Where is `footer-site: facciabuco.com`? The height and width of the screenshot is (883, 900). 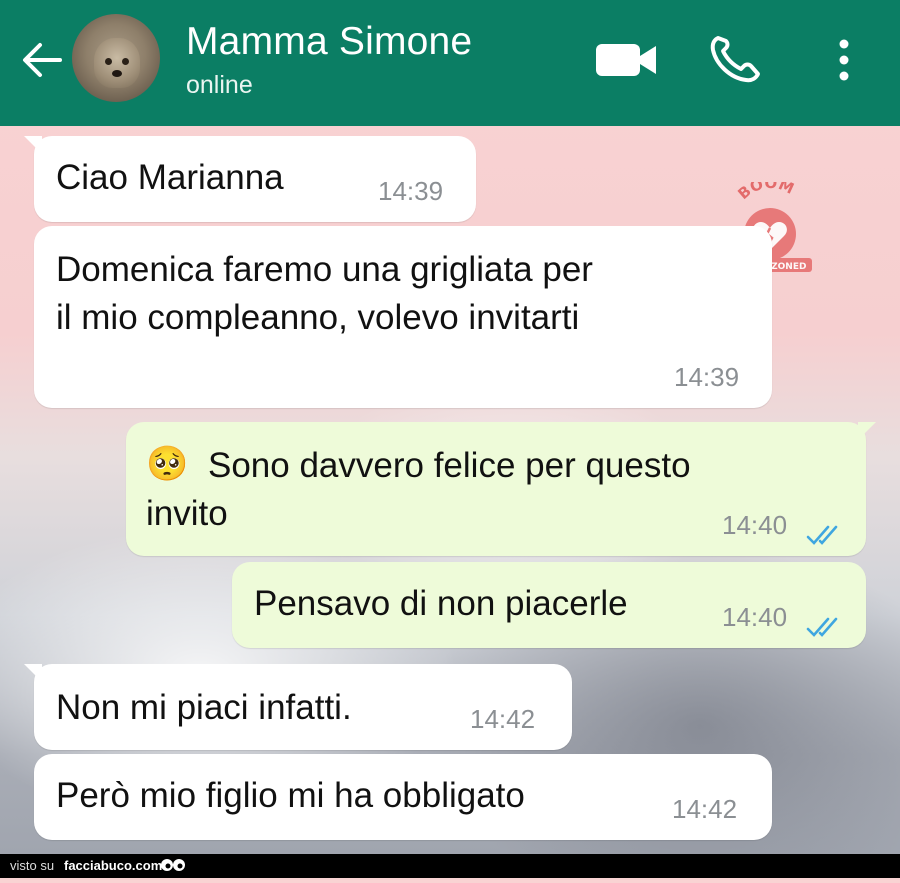 footer-site: facciabuco.com is located at coordinates (113, 865).